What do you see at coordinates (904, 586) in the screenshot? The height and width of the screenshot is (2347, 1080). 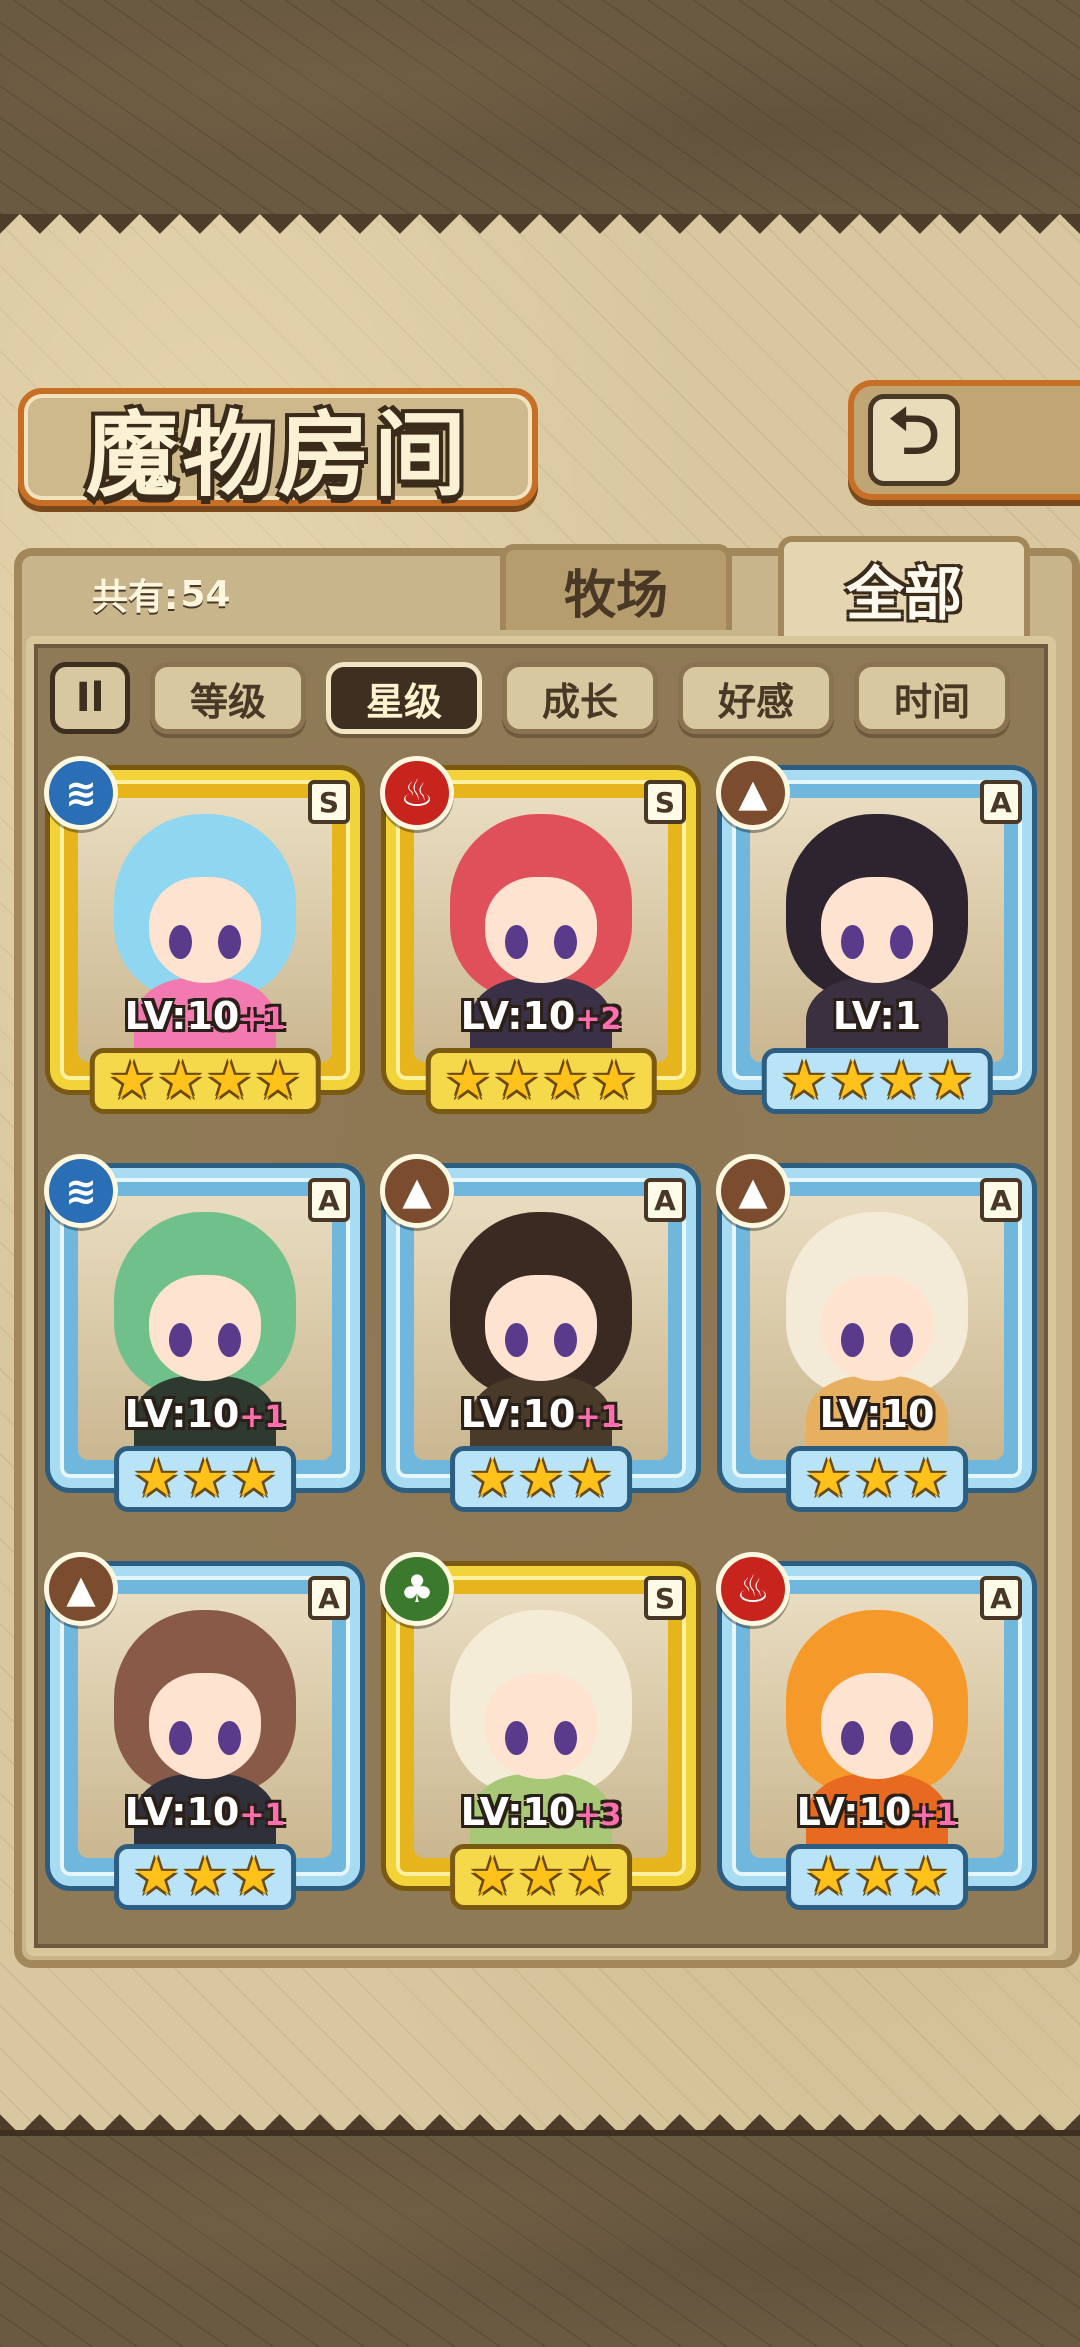 I see `tab-all: 全部` at bounding box center [904, 586].